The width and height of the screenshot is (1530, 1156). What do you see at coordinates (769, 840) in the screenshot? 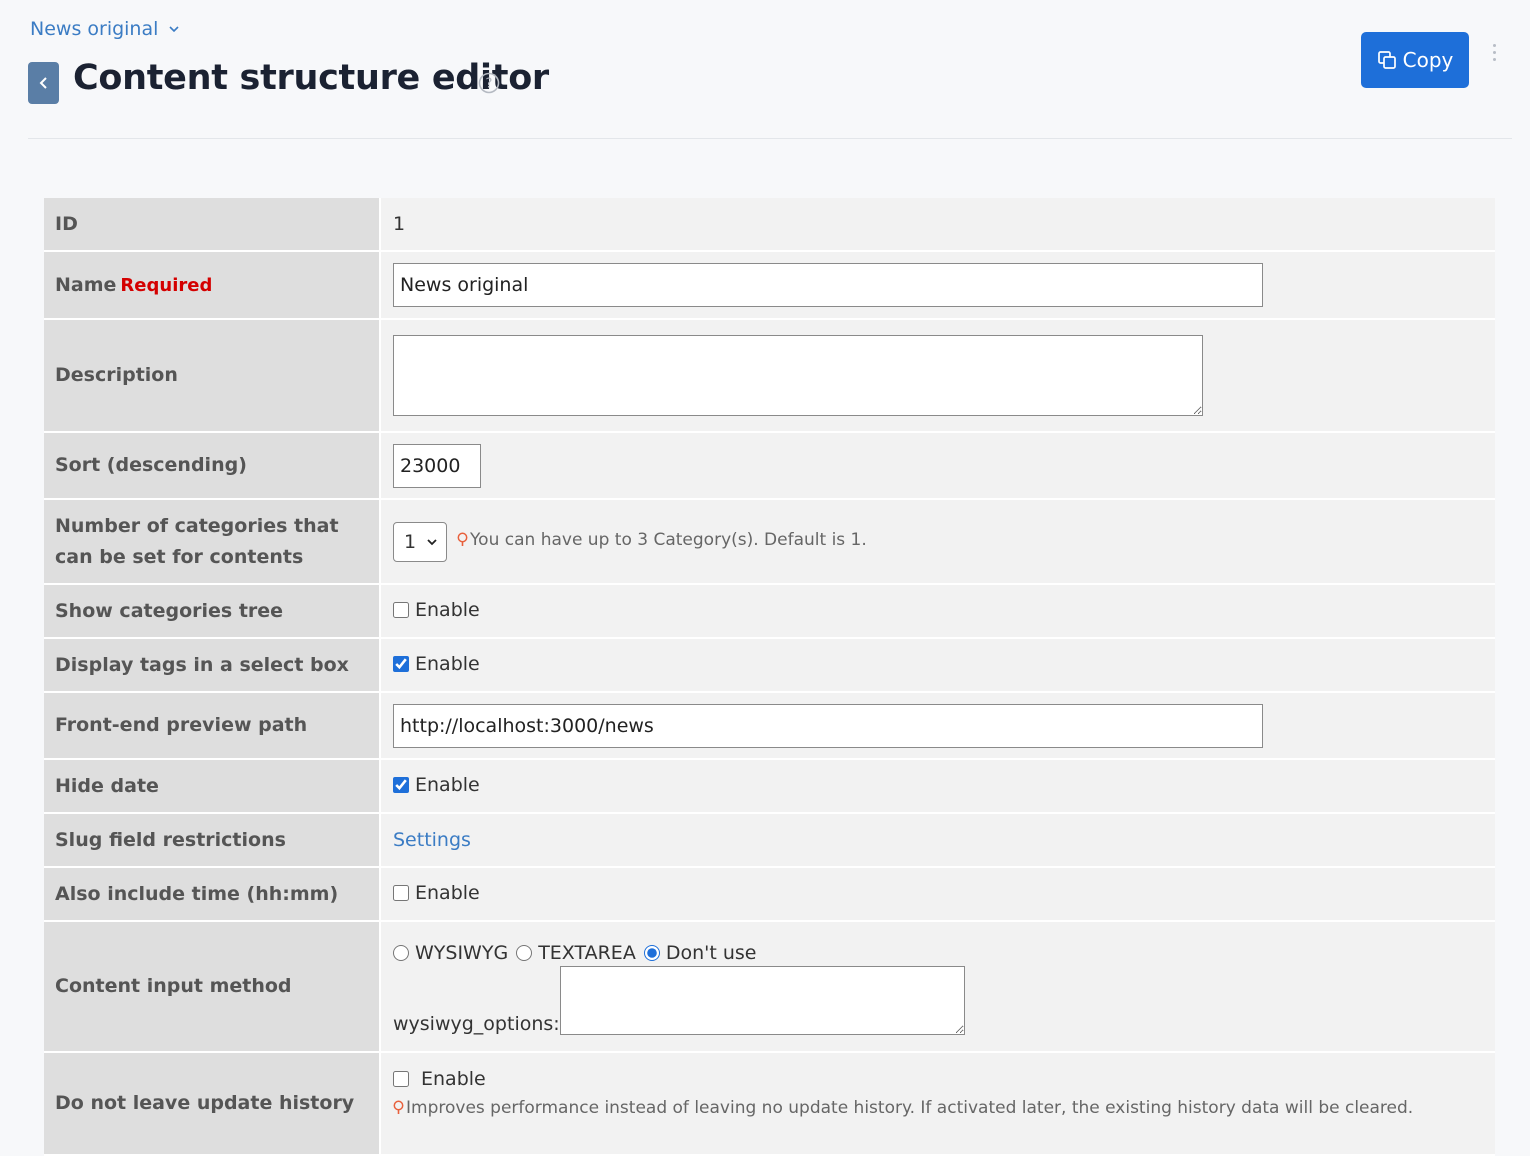
I see `row-slug: Slug field restrictions Settings` at bounding box center [769, 840].